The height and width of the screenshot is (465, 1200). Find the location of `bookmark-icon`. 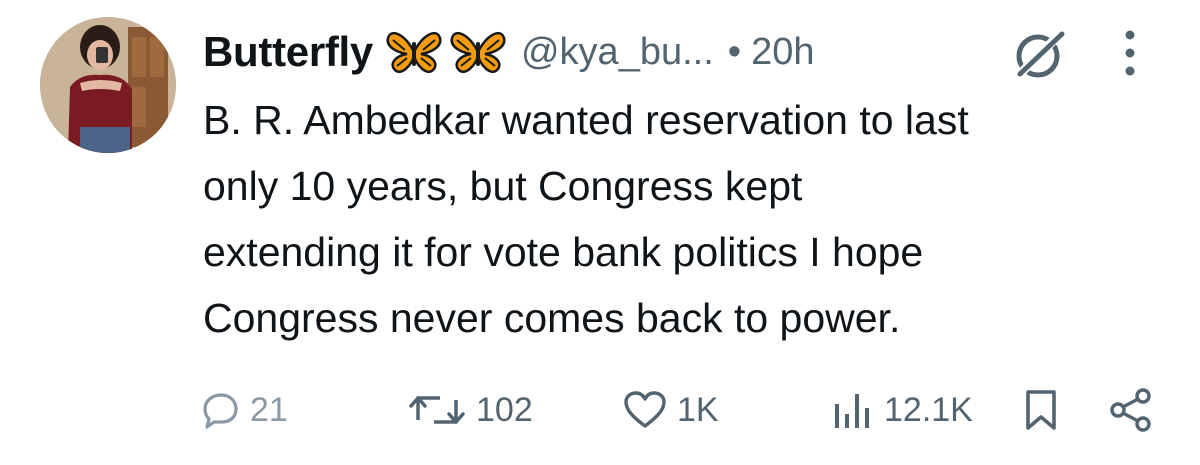

bookmark-icon is located at coordinates (1041, 410).